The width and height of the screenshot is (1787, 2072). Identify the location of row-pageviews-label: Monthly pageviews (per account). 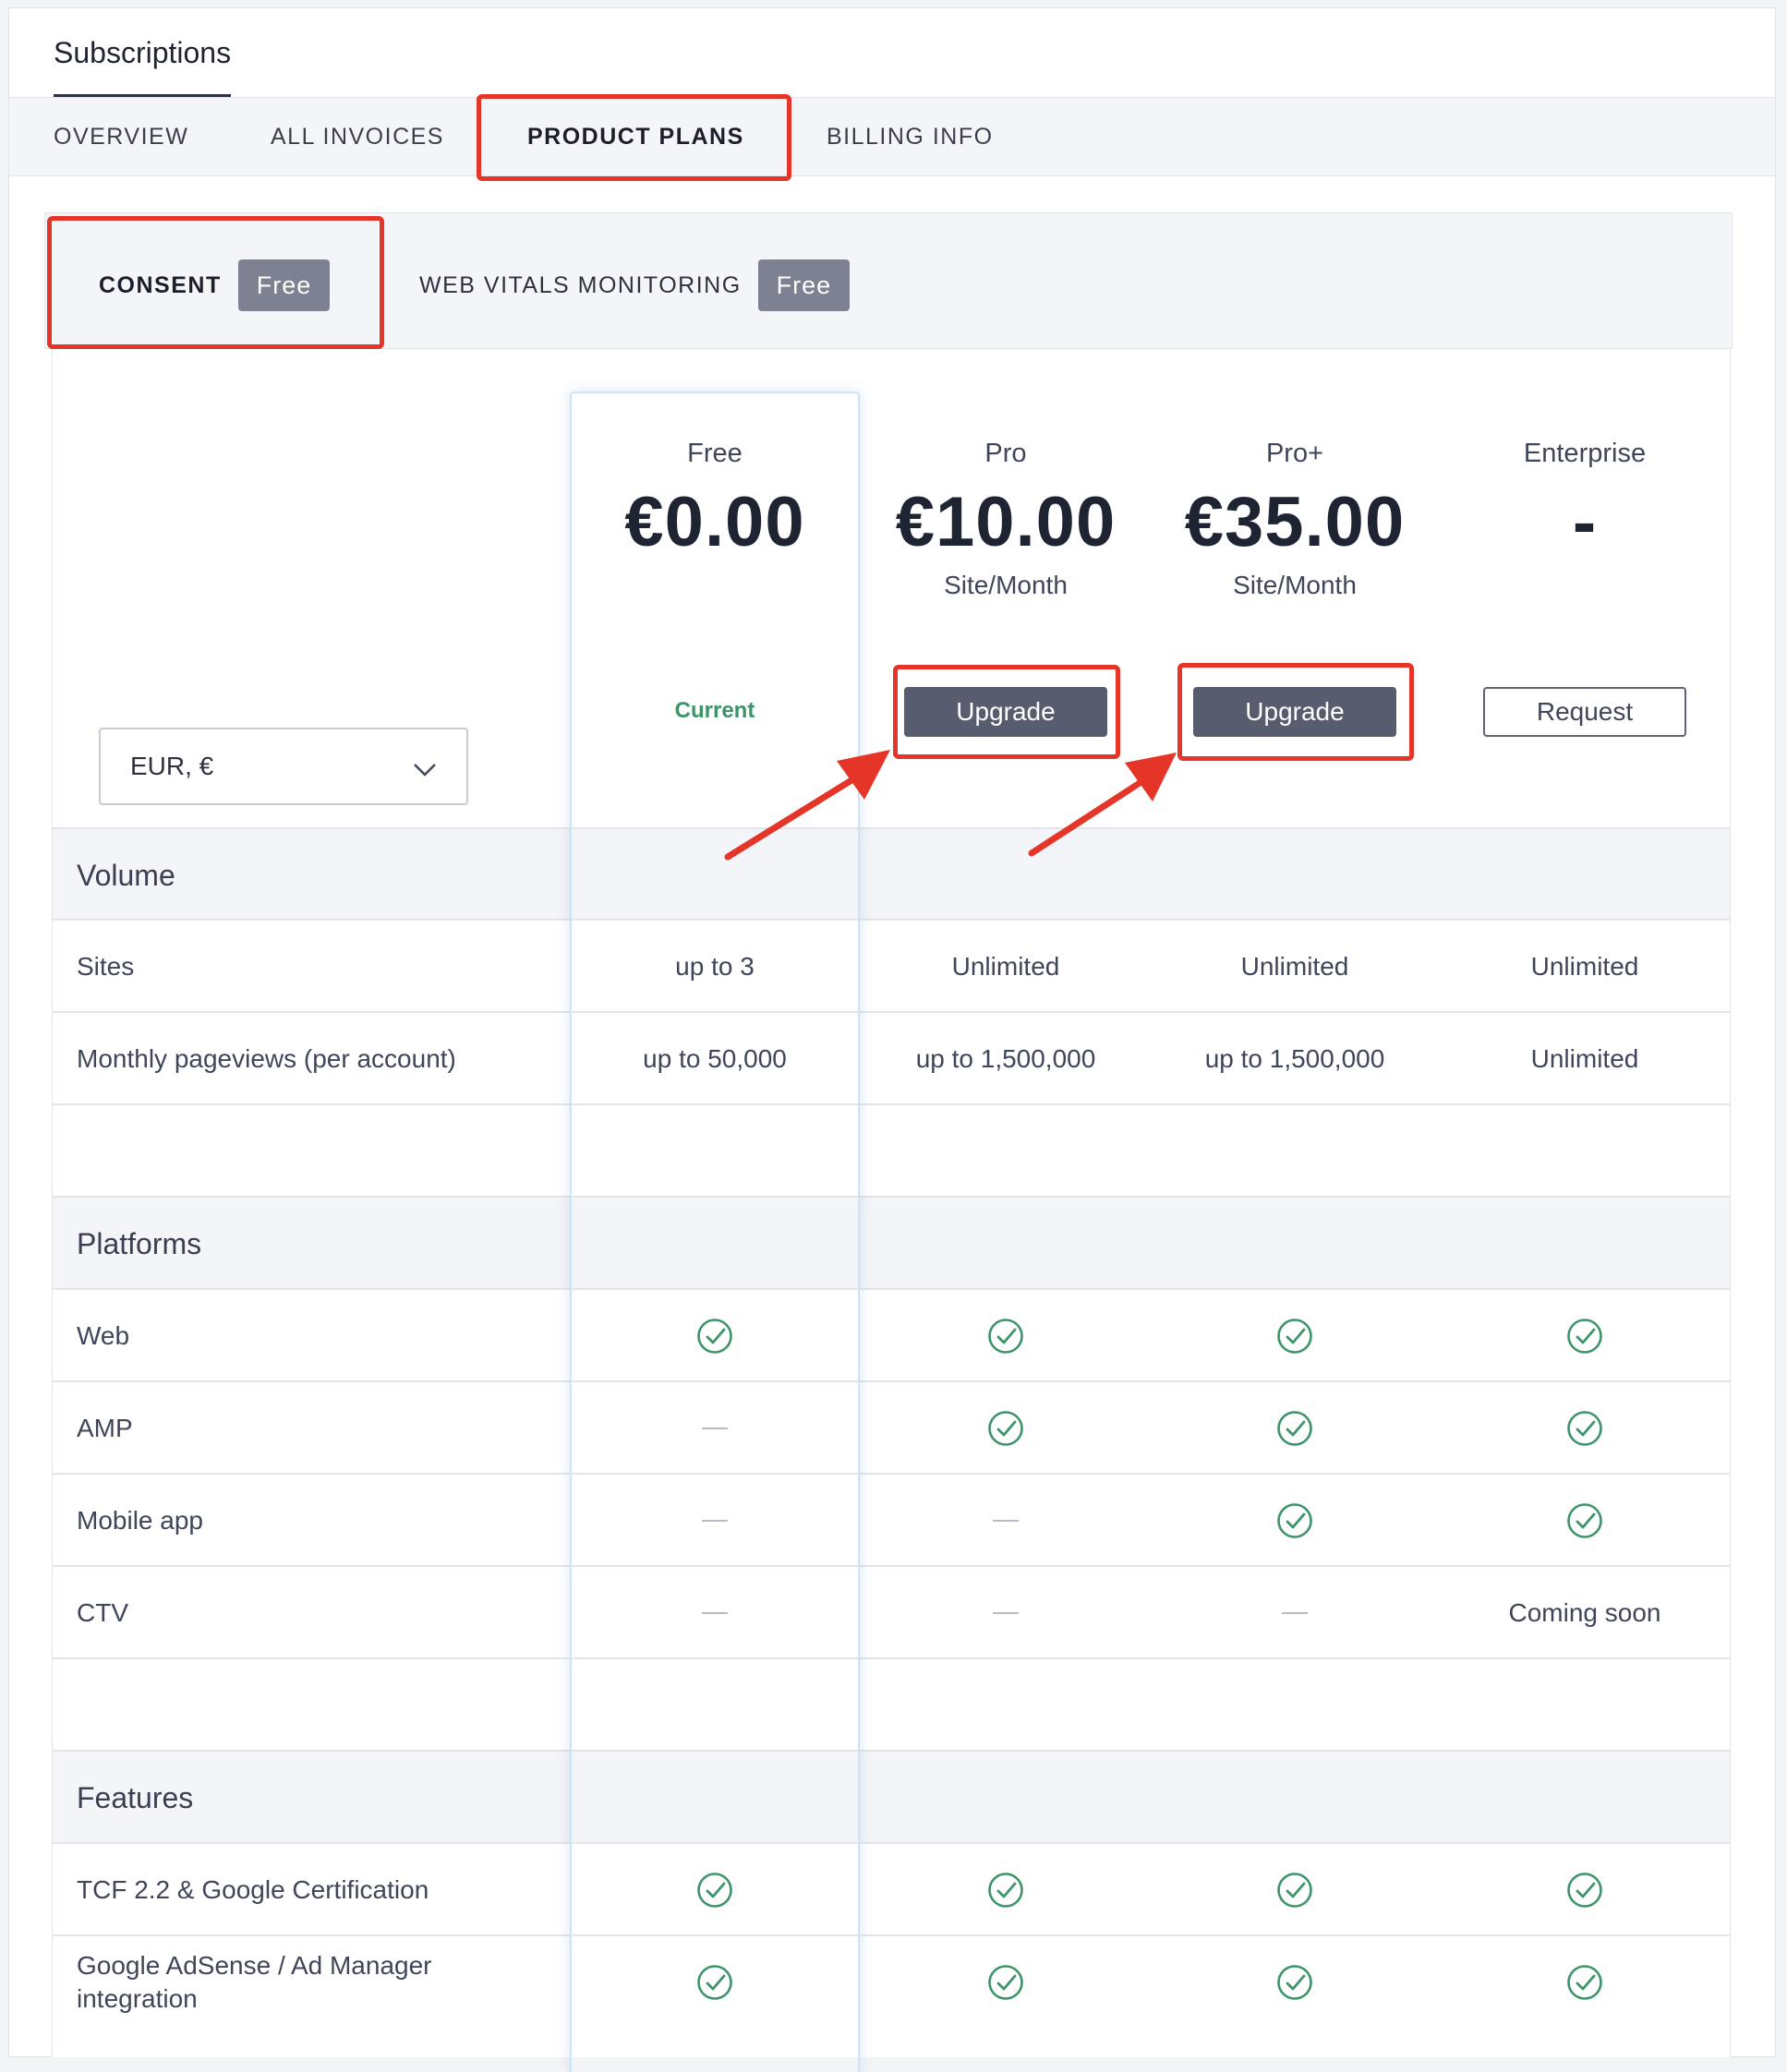
(266, 1058).